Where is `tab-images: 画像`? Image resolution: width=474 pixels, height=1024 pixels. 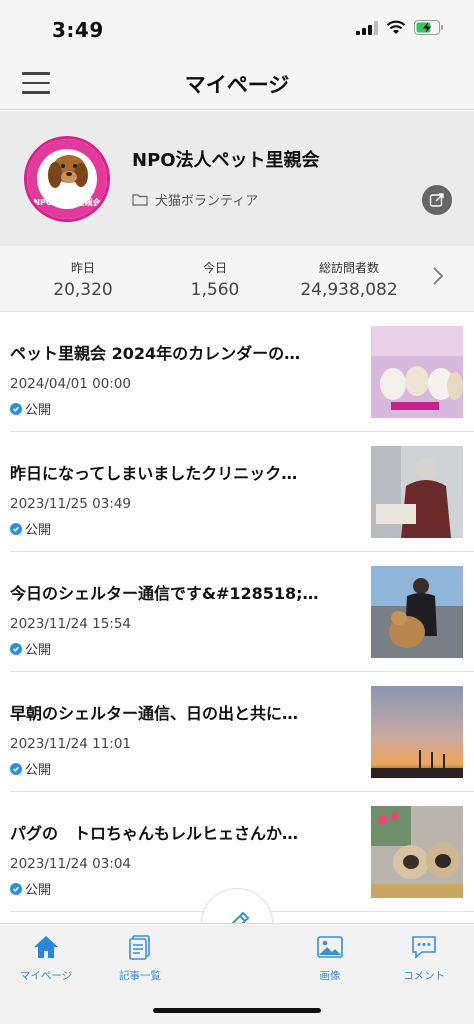
tab-images: 画像 is located at coordinates (330, 958).